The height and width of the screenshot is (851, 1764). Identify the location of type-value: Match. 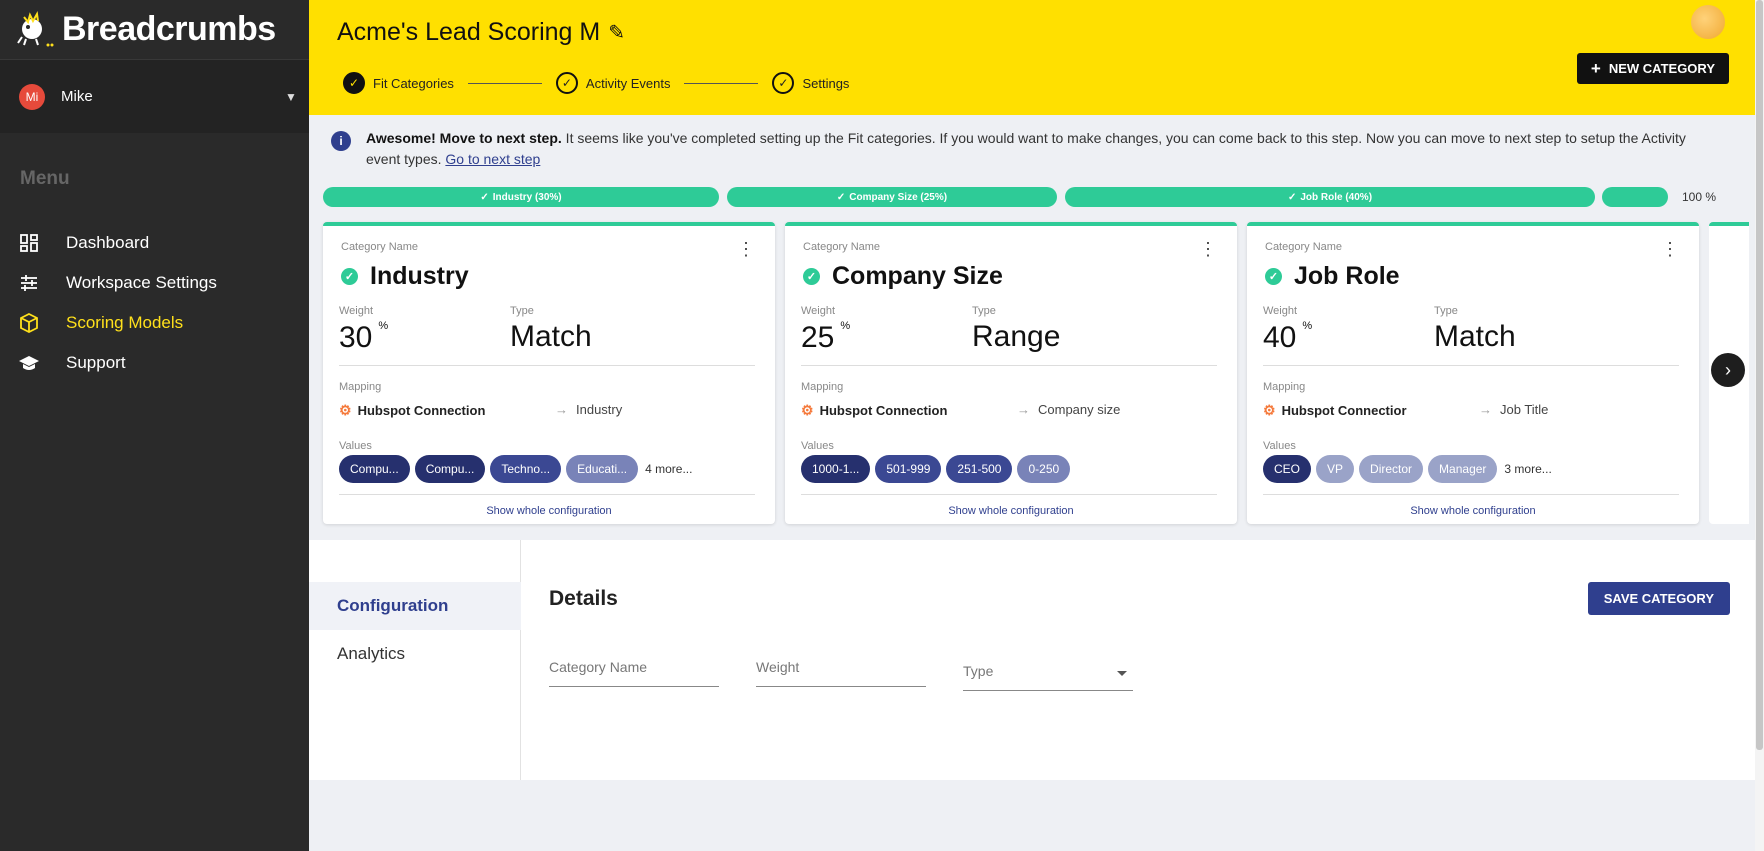
(1475, 336).